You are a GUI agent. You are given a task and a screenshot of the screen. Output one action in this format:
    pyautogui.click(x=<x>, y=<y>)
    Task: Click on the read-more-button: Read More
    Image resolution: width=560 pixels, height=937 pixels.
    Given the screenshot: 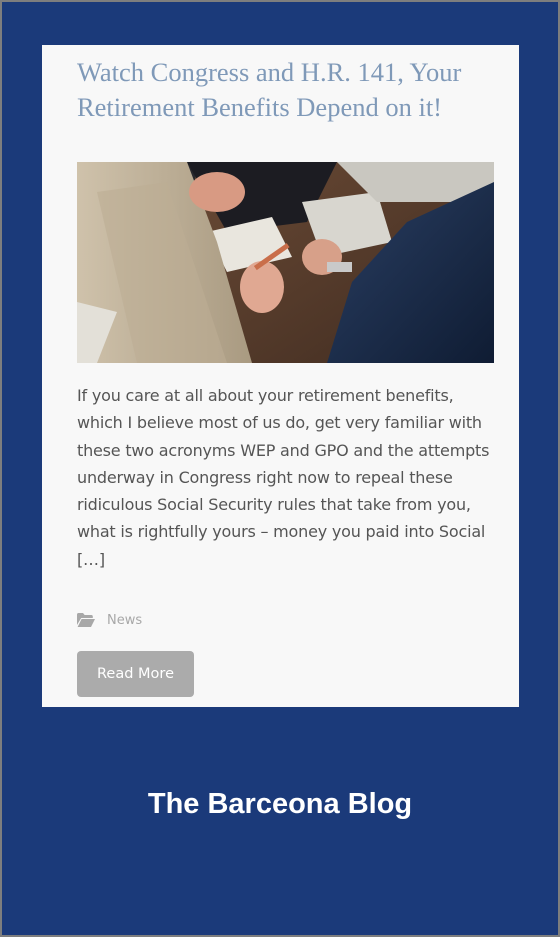 What is the action you would take?
    pyautogui.click(x=135, y=674)
    